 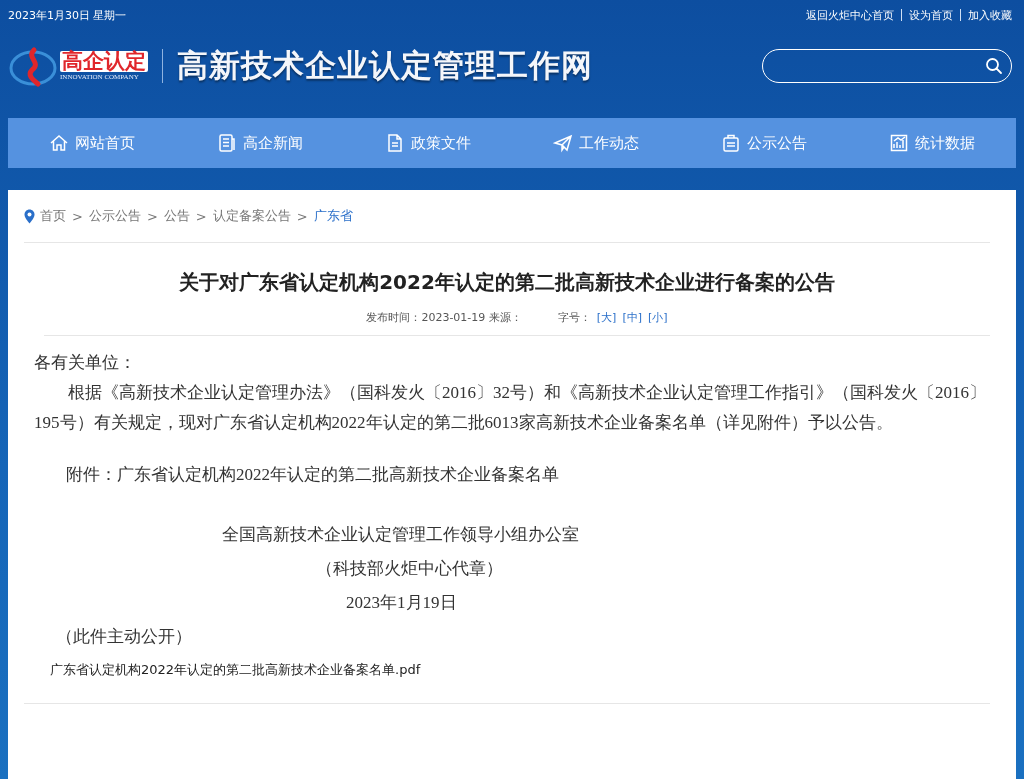 I want to click on attachment-text: 附件：广东省认定机构2022年认定的第二批高新技术企业备案名单, so click(x=312, y=475).